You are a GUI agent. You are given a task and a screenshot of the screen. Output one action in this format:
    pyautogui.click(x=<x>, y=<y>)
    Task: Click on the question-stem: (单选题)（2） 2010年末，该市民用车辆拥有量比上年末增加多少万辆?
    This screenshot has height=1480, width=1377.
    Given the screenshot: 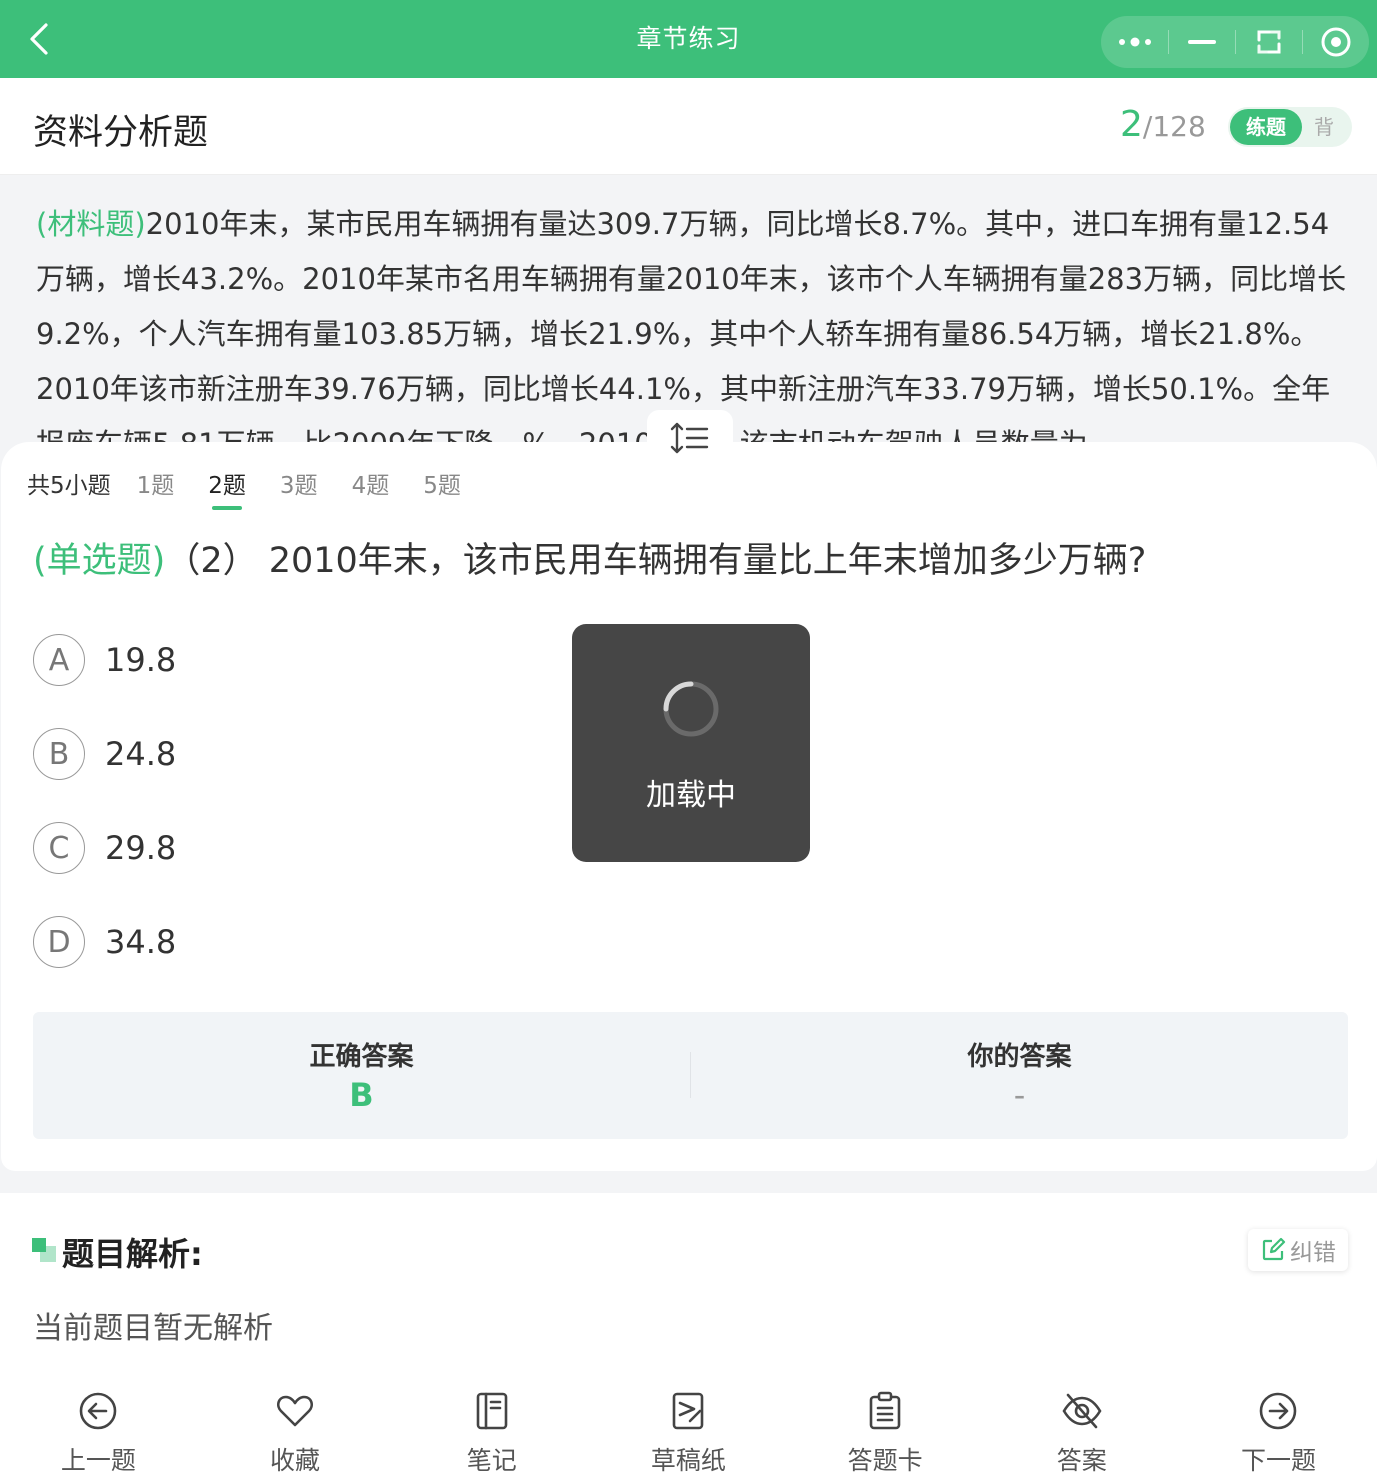 What is the action you would take?
    pyautogui.click(x=693, y=561)
    